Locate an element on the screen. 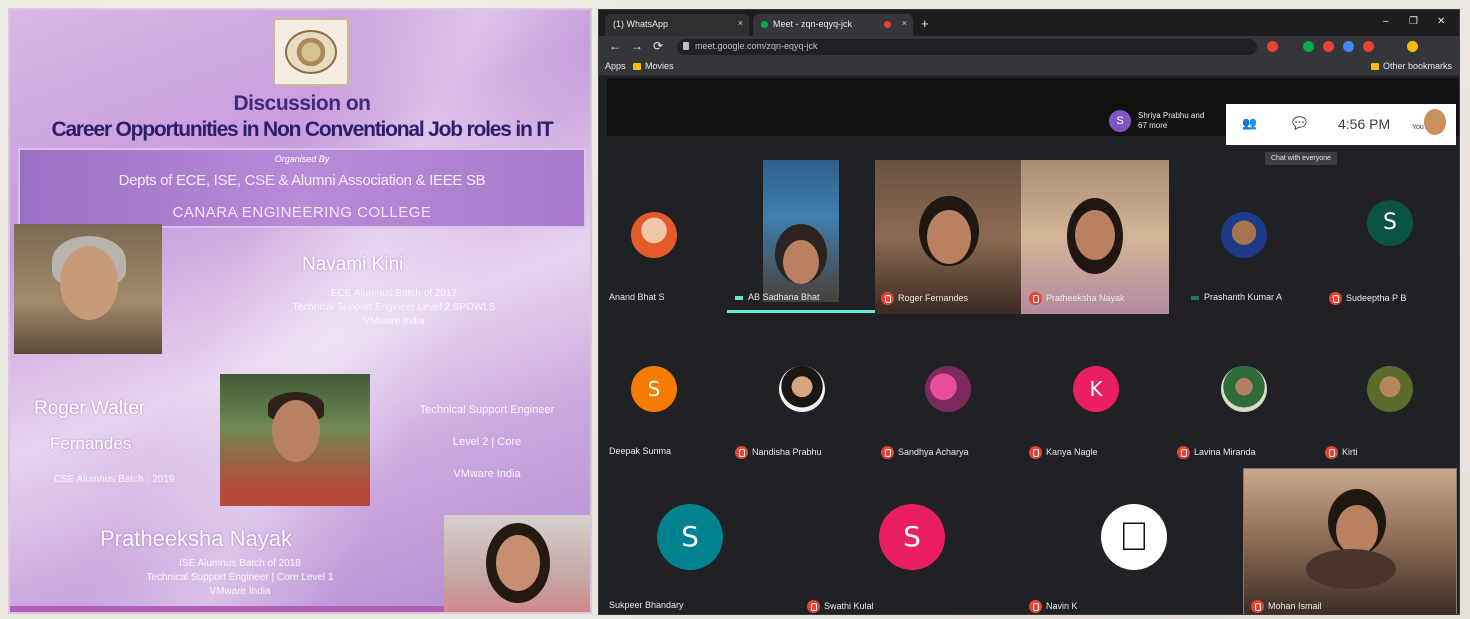 This screenshot has height=619, width=1470. tab-label: (1) WhatsApp is located at coordinates (641, 24).